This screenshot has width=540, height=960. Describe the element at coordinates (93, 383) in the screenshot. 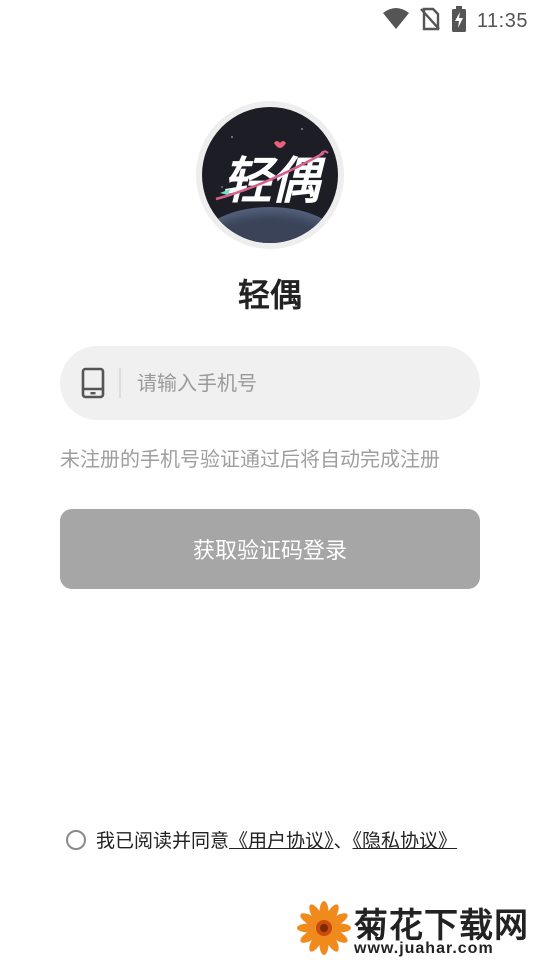

I see `phone-icon` at that location.